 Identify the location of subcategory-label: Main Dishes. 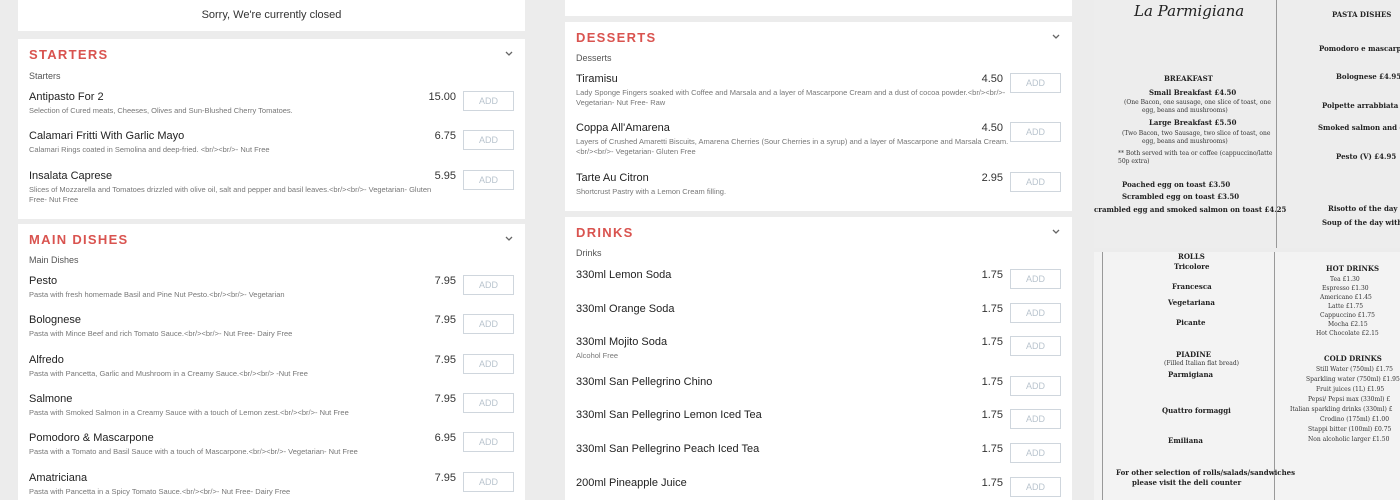
(54, 260).